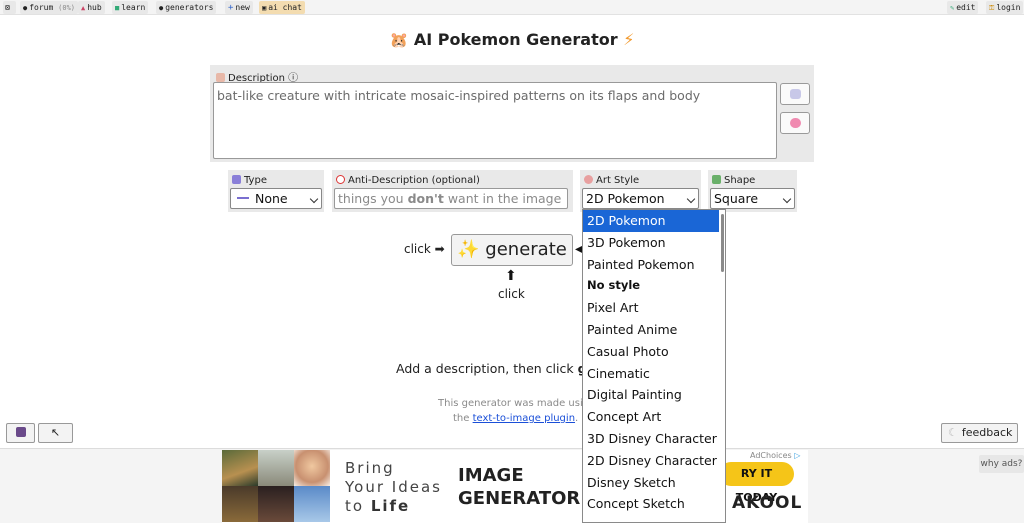 This screenshot has height=523, width=1024. What do you see at coordinates (654, 286) in the screenshot?
I see `art-style-option: No style` at bounding box center [654, 286].